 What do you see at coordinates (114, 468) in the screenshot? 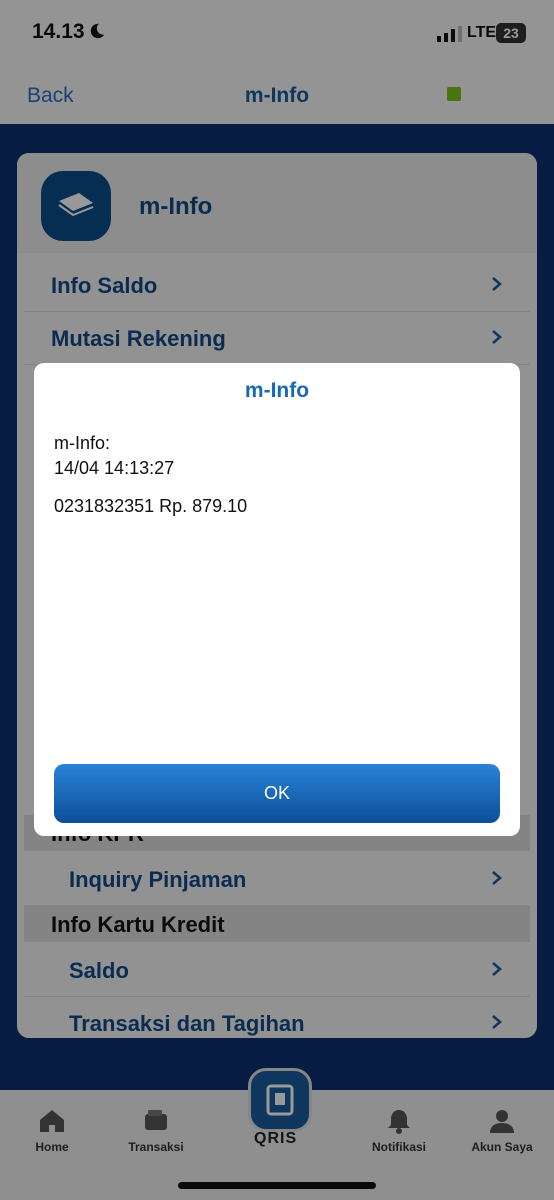
I see `dialog-timestamp: 14/04 14:13:27` at bounding box center [114, 468].